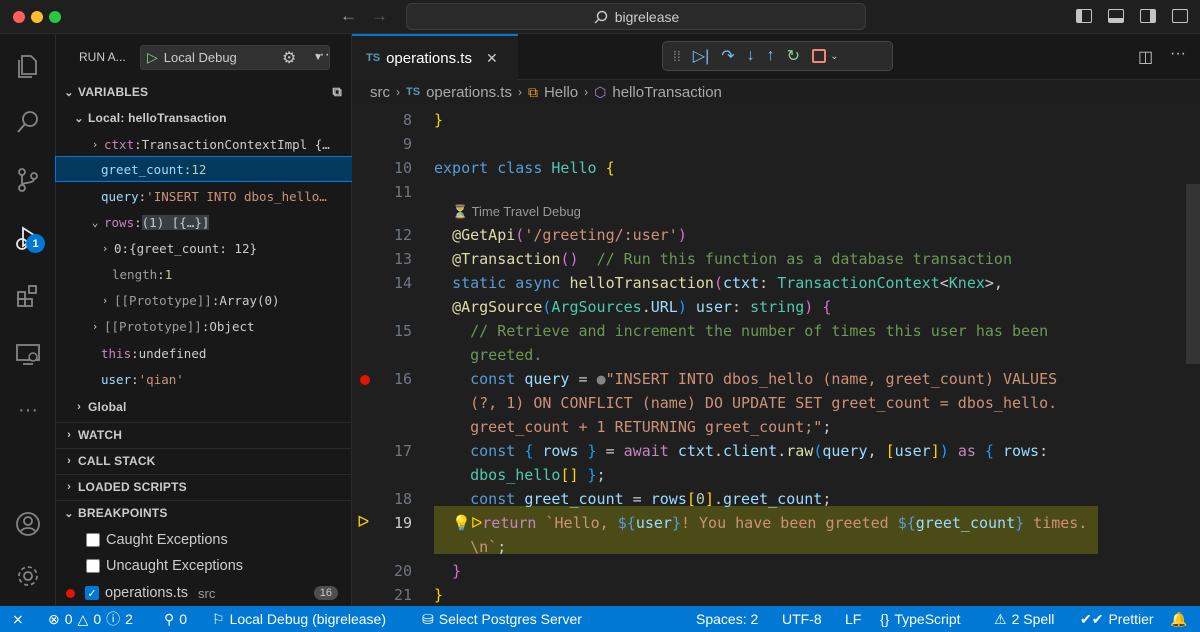 This screenshot has width=1200, height=632. Describe the element at coordinates (1116, 16) in the screenshot. I see `toggle-panel-icon` at that location.